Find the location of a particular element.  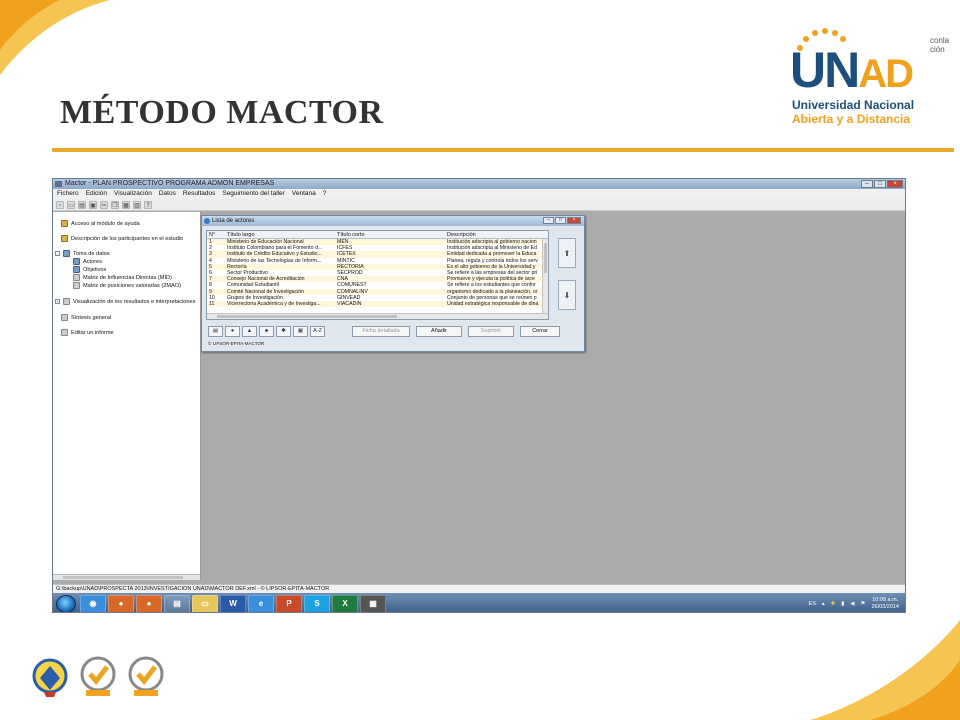

new-icon: ▫ is located at coordinates (60, 204).